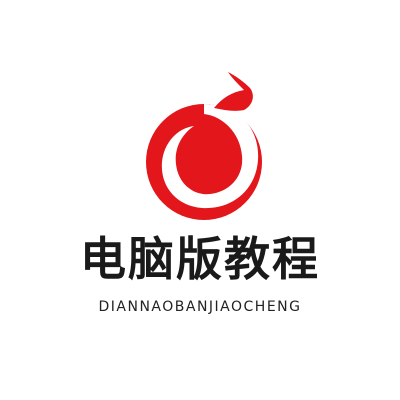  What do you see at coordinates (200, 259) in the screenshot?
I see `brand-title: 电脑版教程` at bounding box center [200, 259].